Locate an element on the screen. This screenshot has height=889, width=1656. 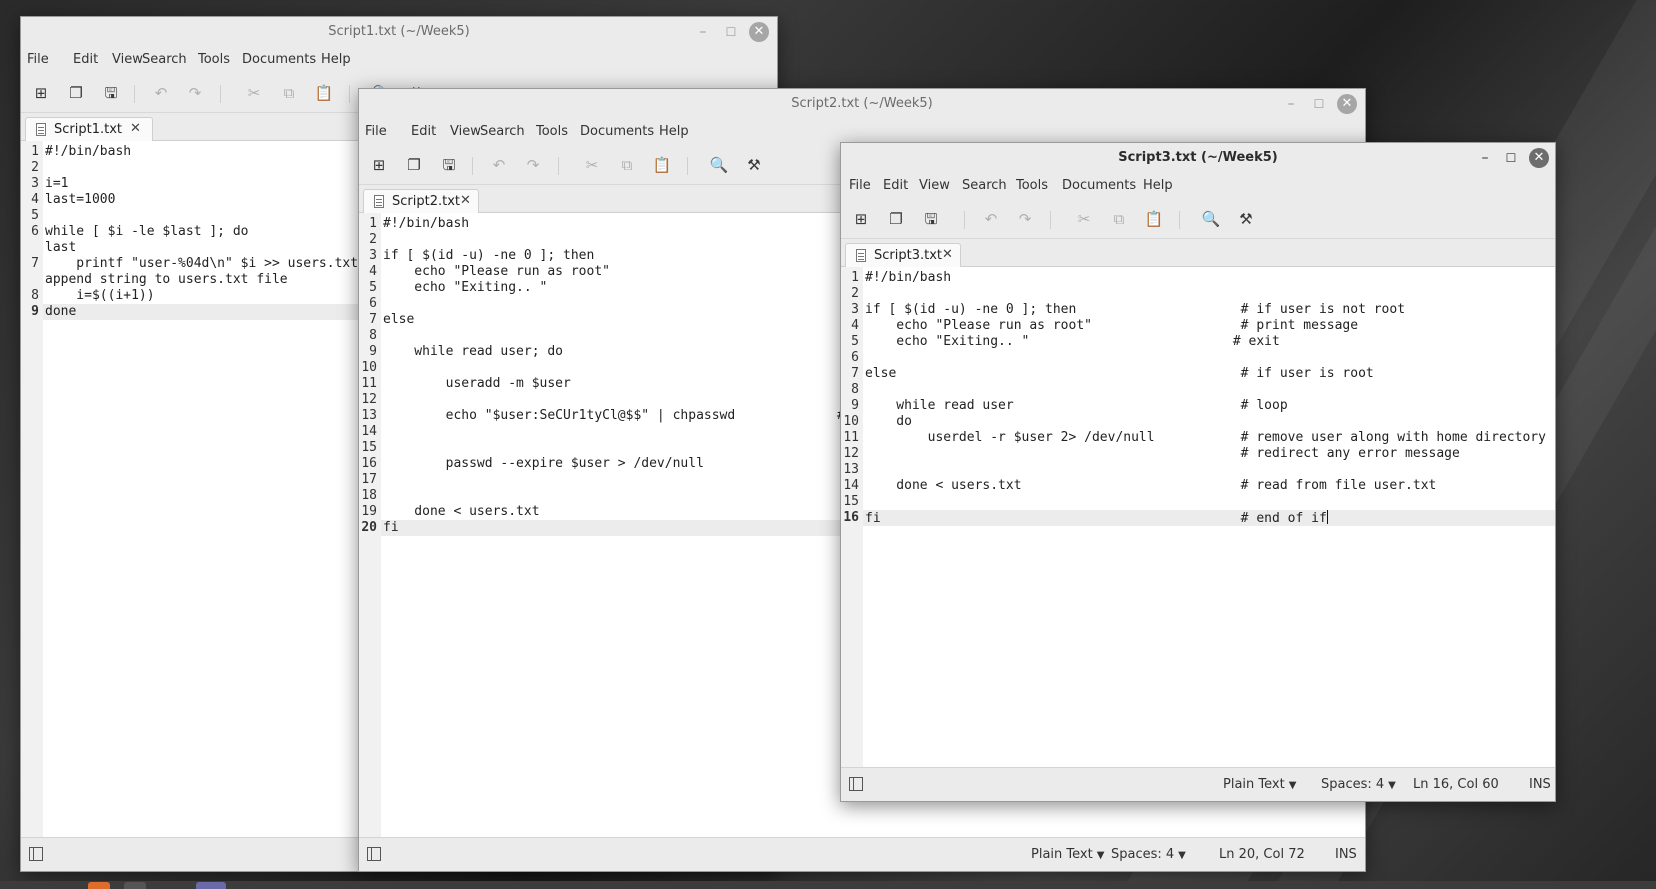
cursor-position: Ln 16, Col 60 is located at coordinates (1456, 784).